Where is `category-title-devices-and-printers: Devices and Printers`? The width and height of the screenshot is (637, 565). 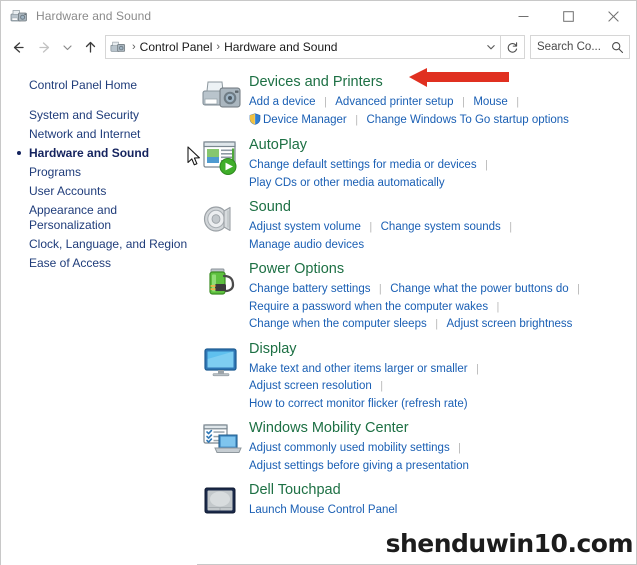
category-title-devices-and-printers: Devices and Printers is located at coordinates (316, 82).